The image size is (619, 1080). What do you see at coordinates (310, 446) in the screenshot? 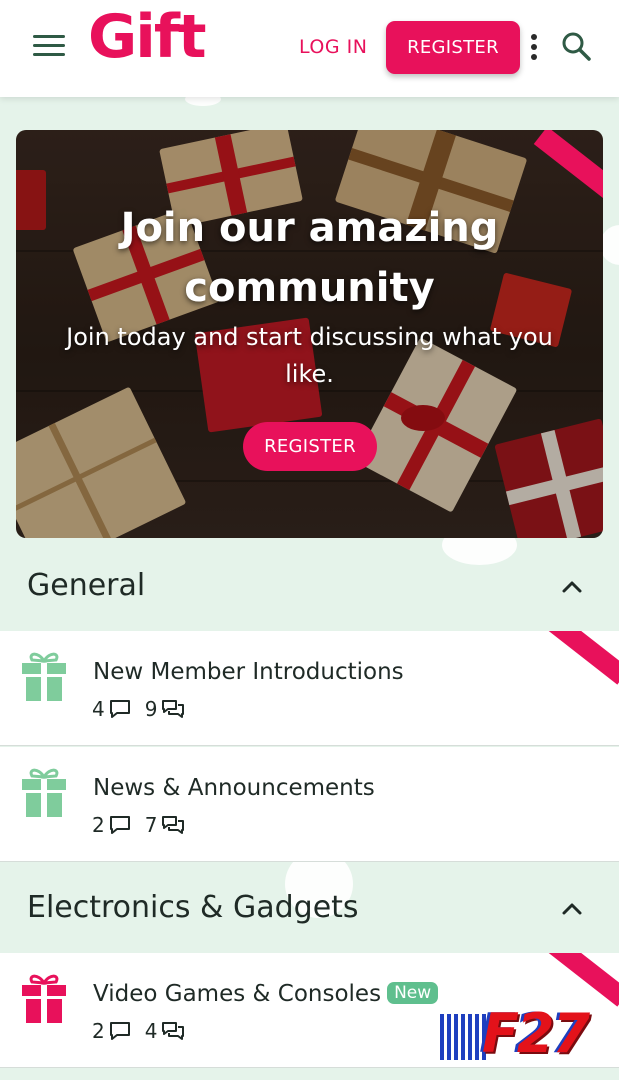
I see `banner-register-button: REGISTER` at bounding box center [310, 446].